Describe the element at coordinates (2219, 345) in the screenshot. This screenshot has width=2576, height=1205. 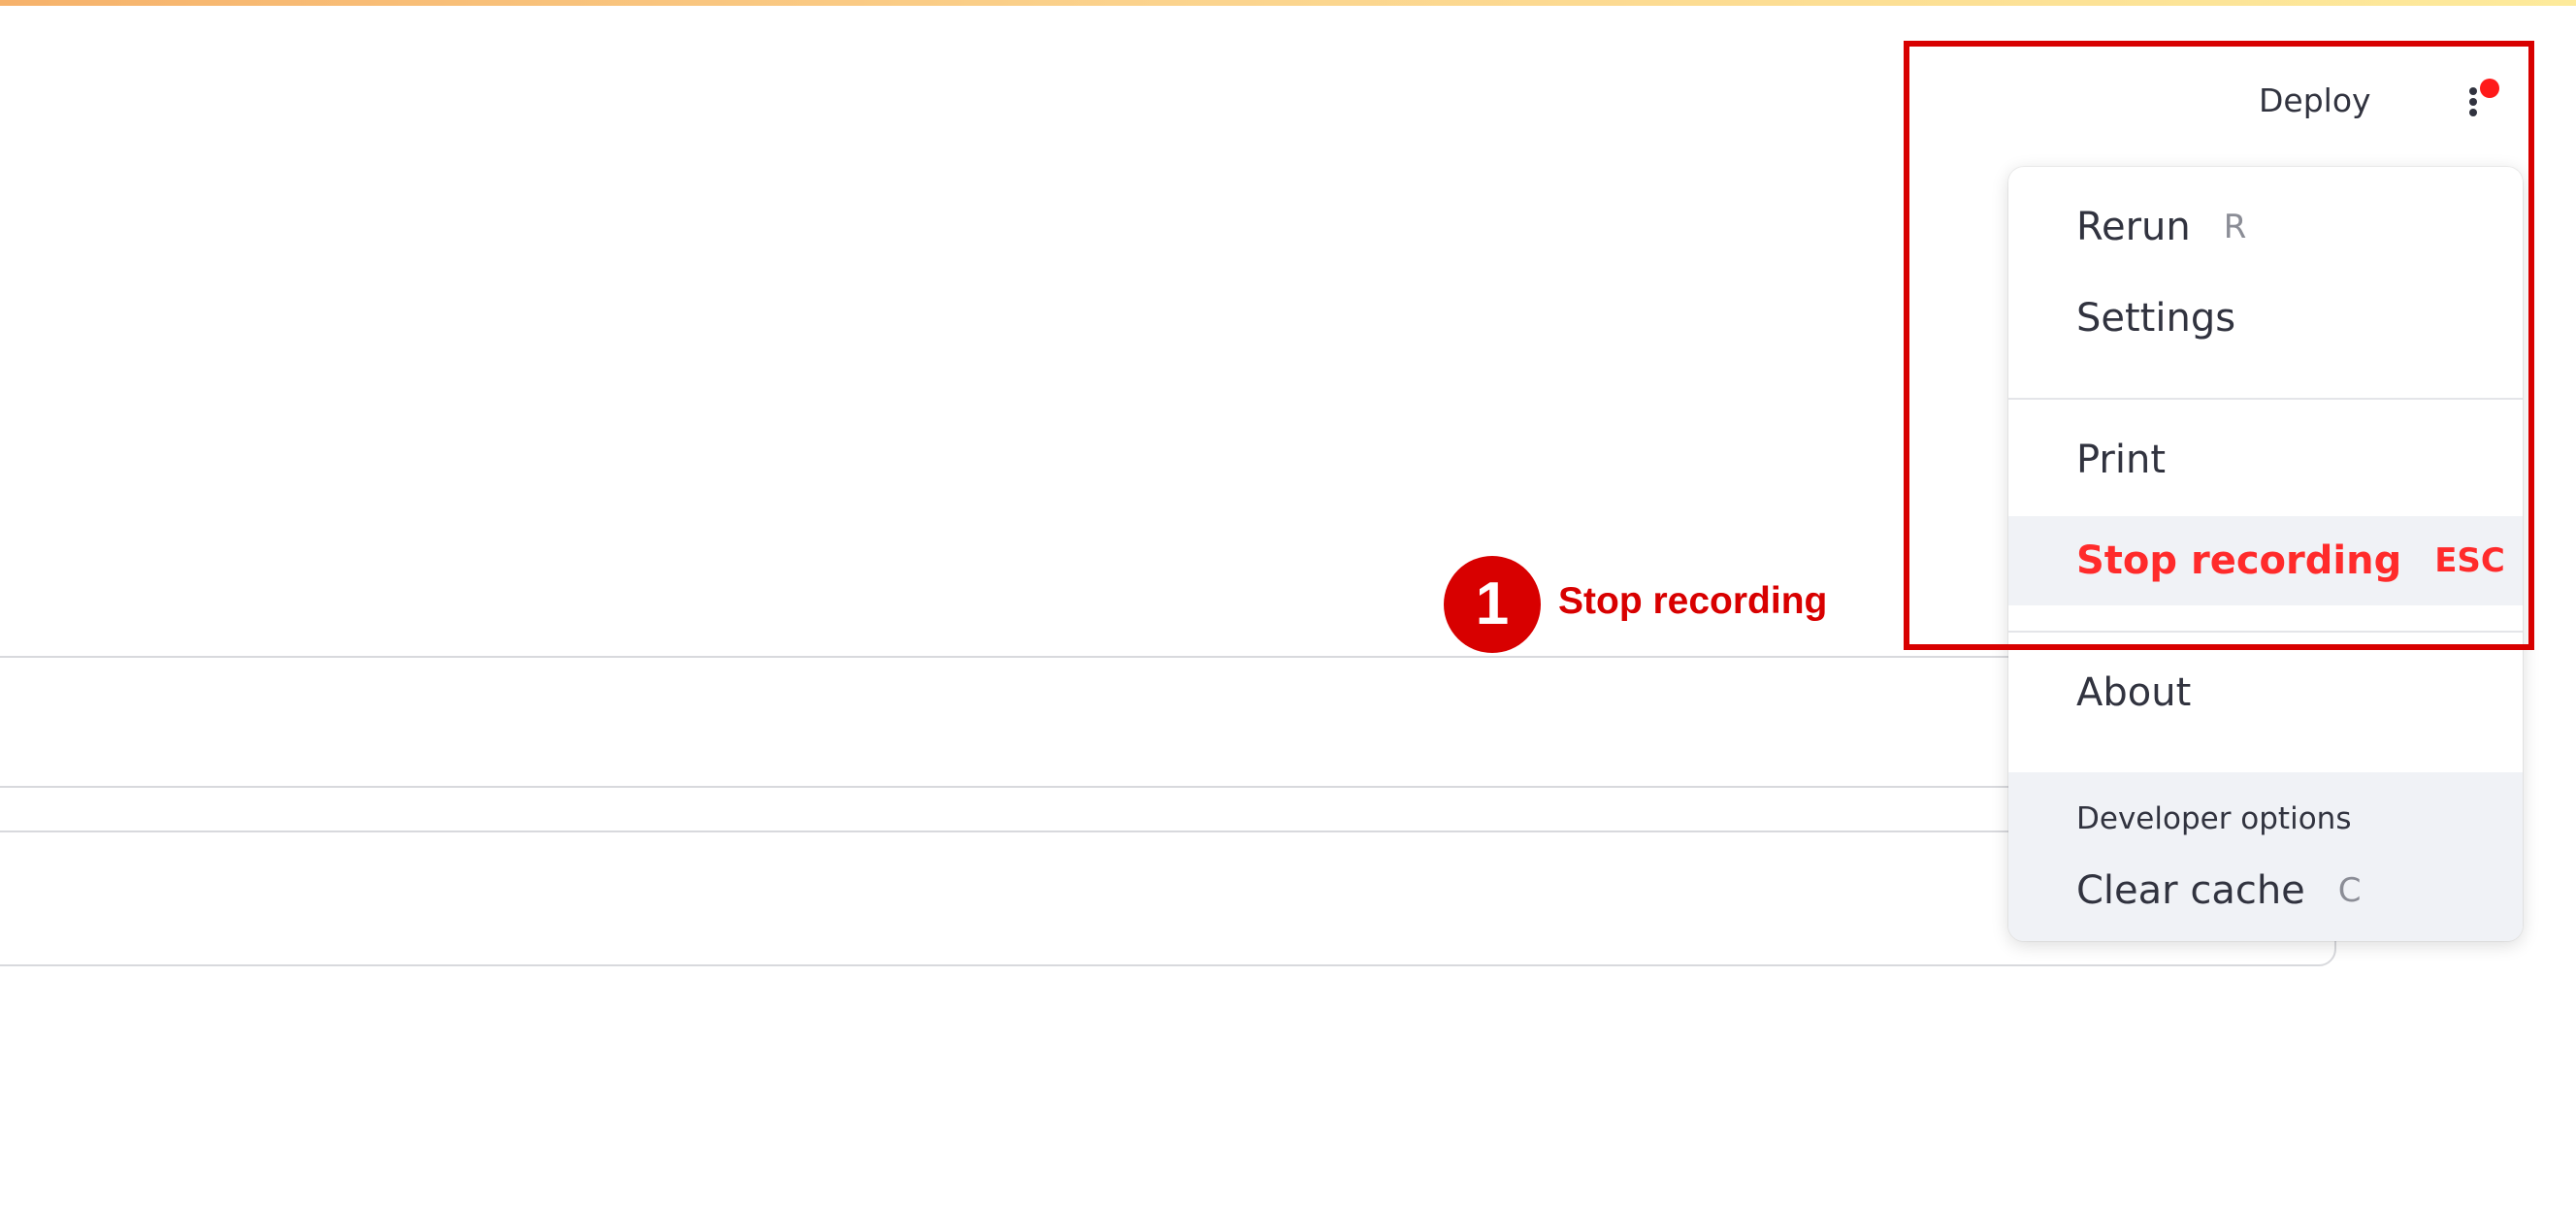
I see `annotation-highlight-box` at that location.